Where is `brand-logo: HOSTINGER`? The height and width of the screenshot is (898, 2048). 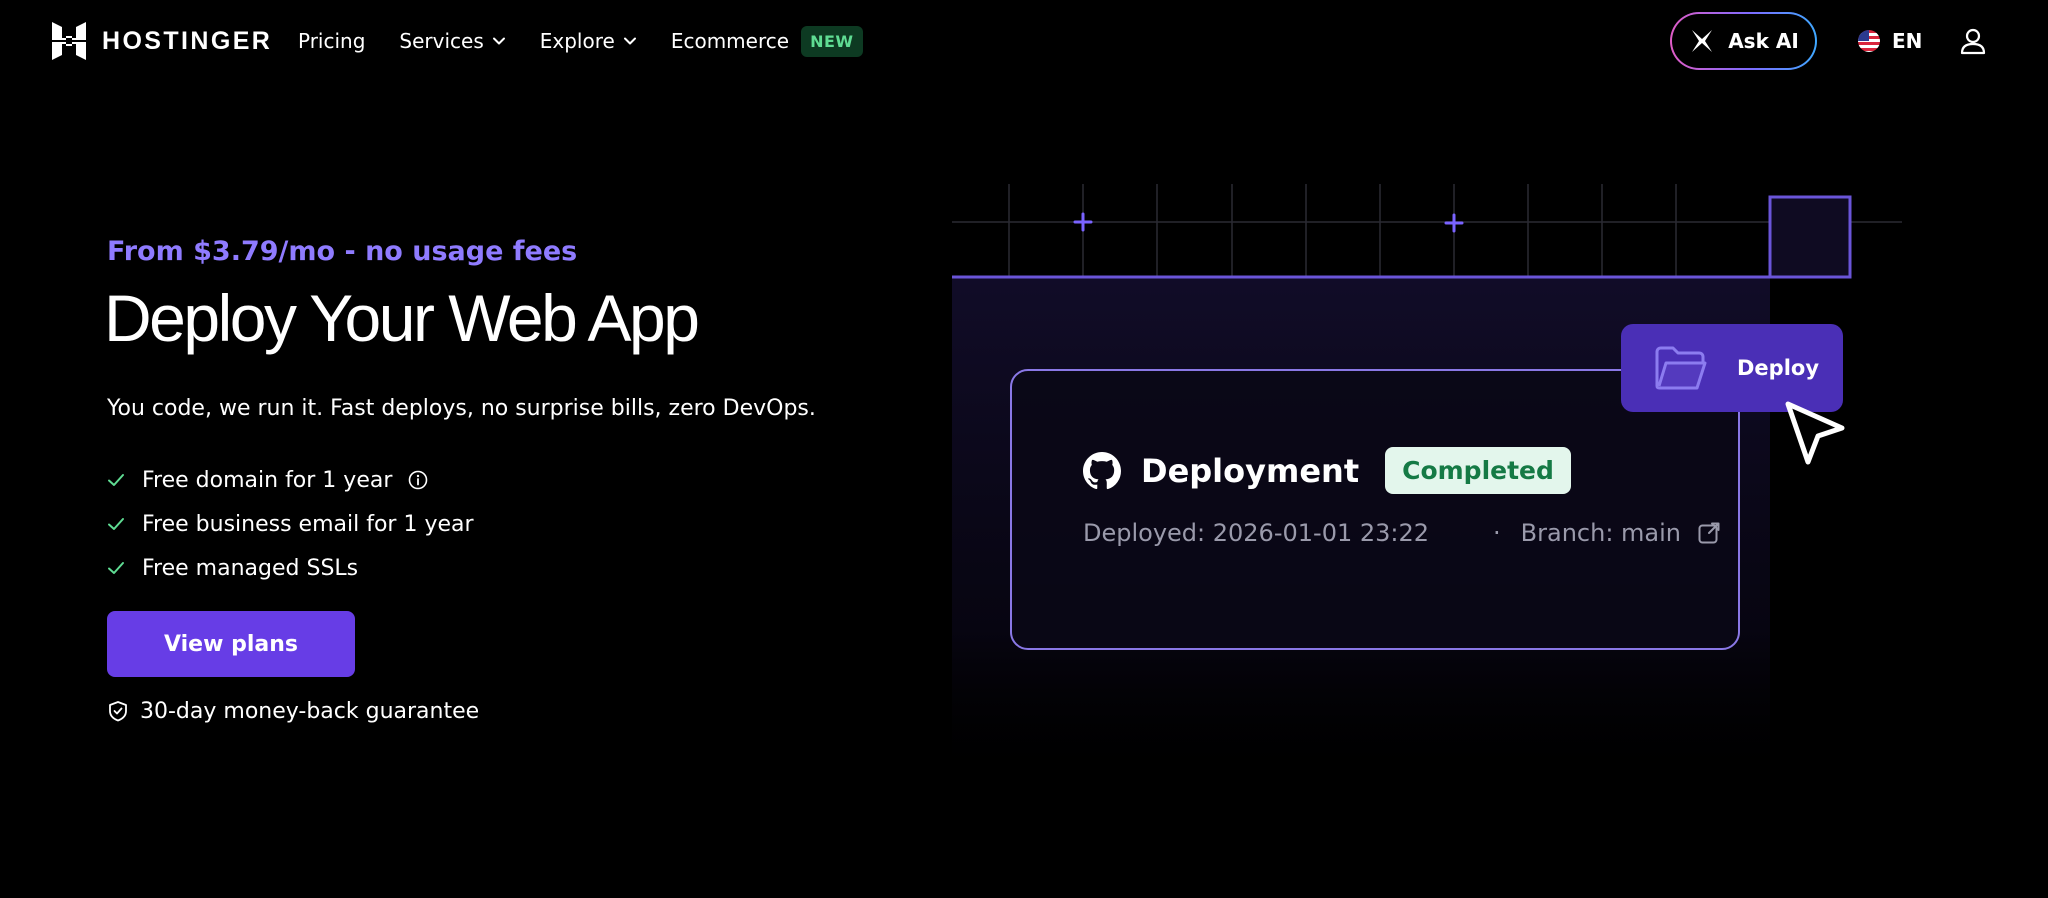 brand-logo: HOSTINGER is located at coordinates (161, 41).